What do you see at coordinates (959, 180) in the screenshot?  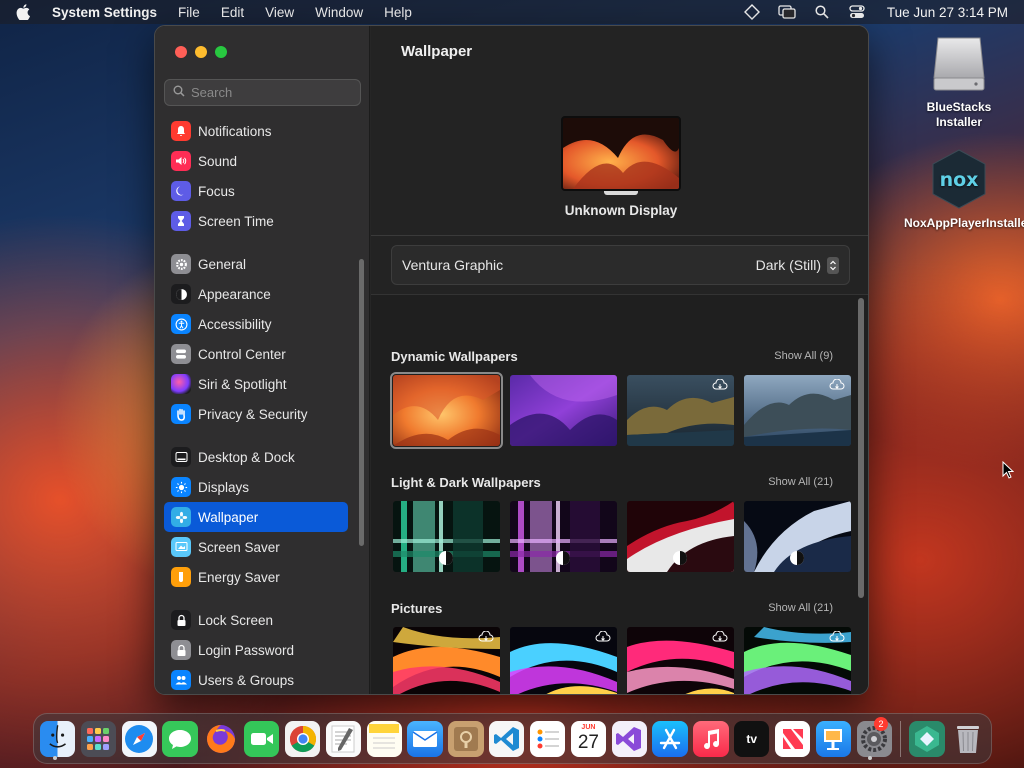 I see `svg-text: nox` at bounding box center [959, 180].